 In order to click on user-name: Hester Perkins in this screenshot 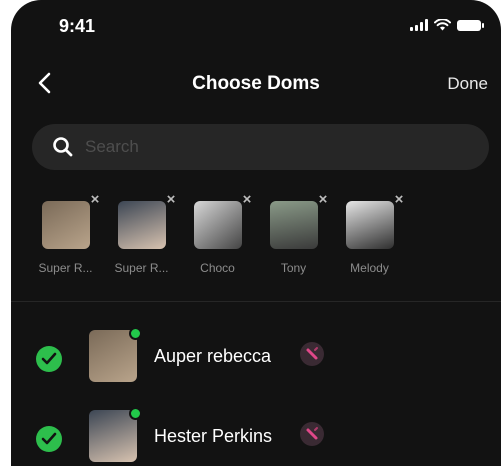, I will do `click(213, 436)`.